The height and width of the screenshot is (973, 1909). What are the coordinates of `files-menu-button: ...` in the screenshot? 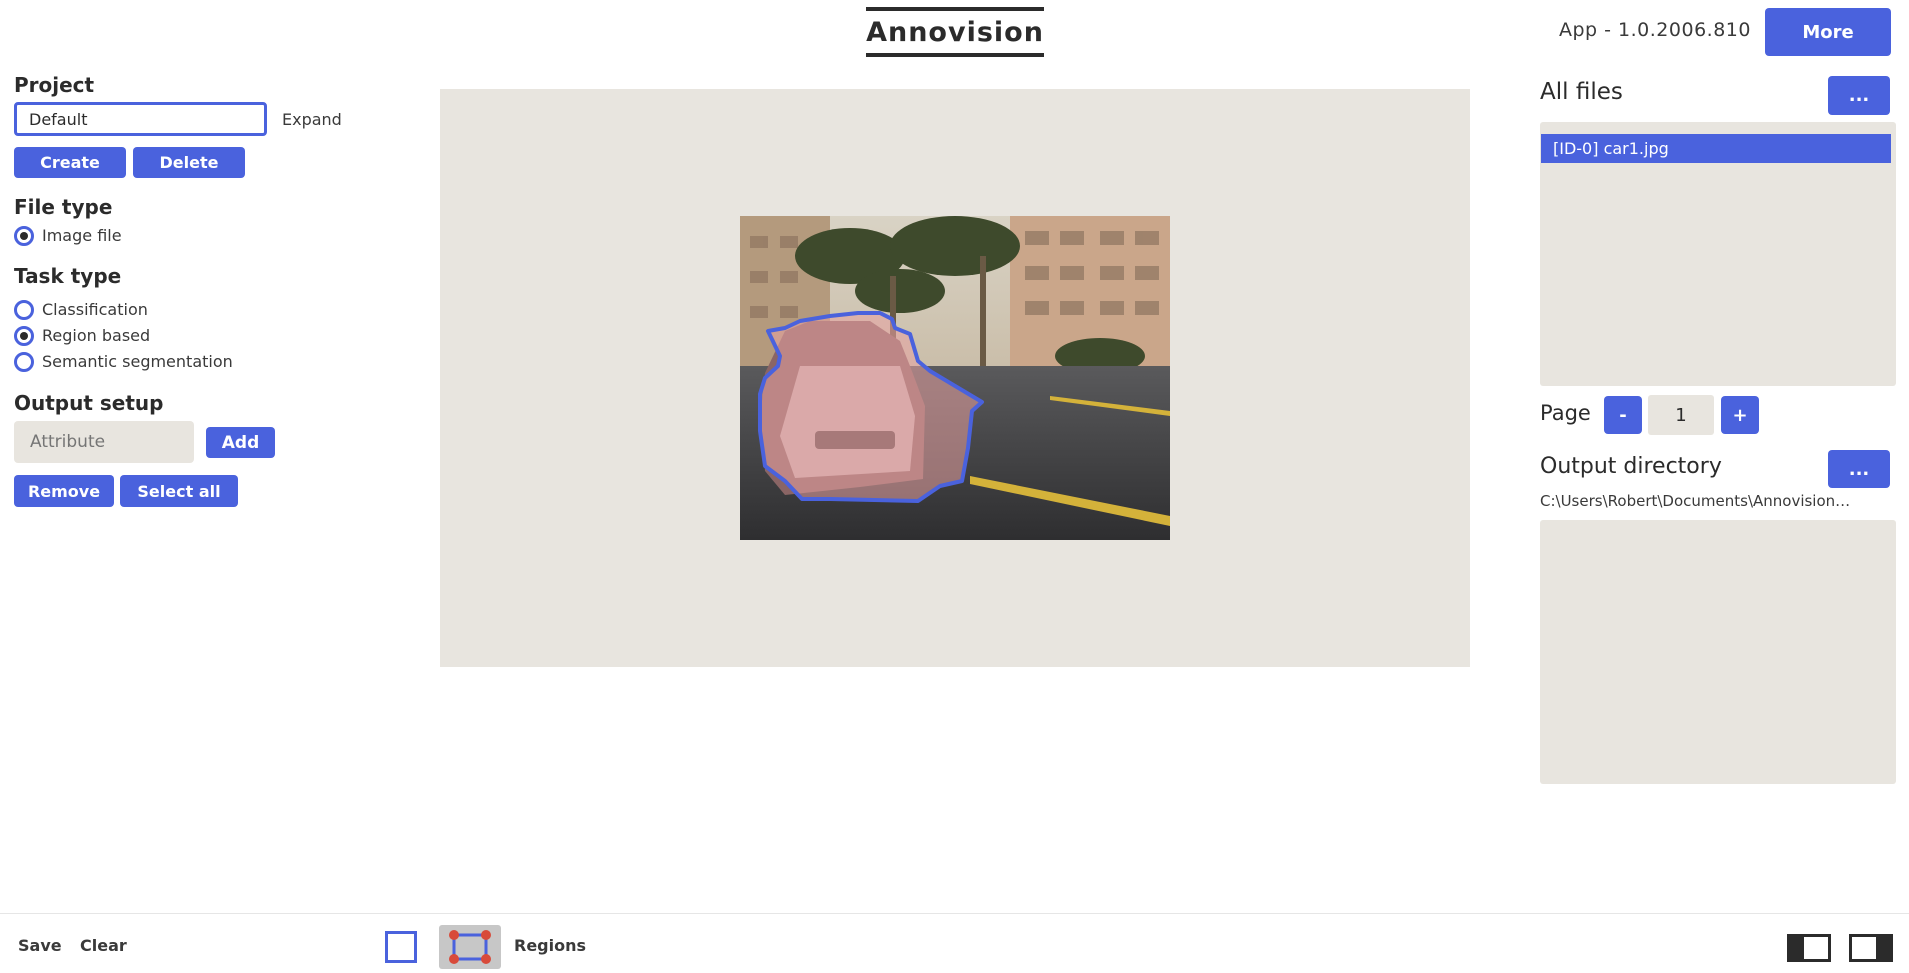 It's located at (1859, 95).